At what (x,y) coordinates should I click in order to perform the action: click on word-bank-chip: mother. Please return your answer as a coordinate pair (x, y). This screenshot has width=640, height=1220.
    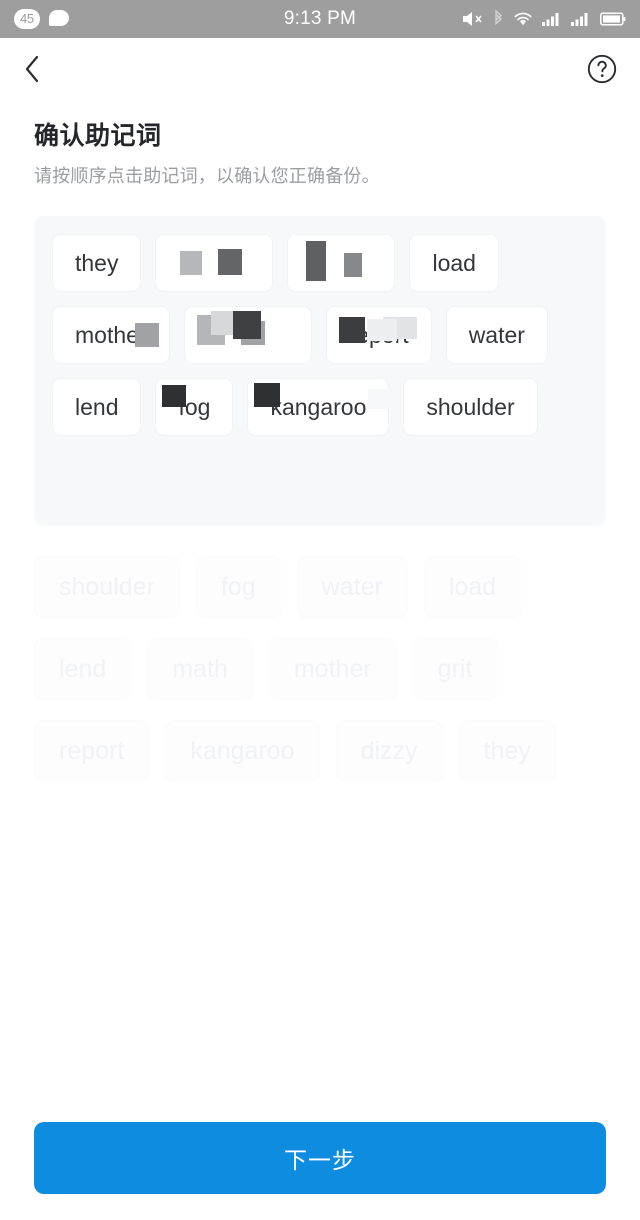
    Looking at the image, I should click on (332, 669).